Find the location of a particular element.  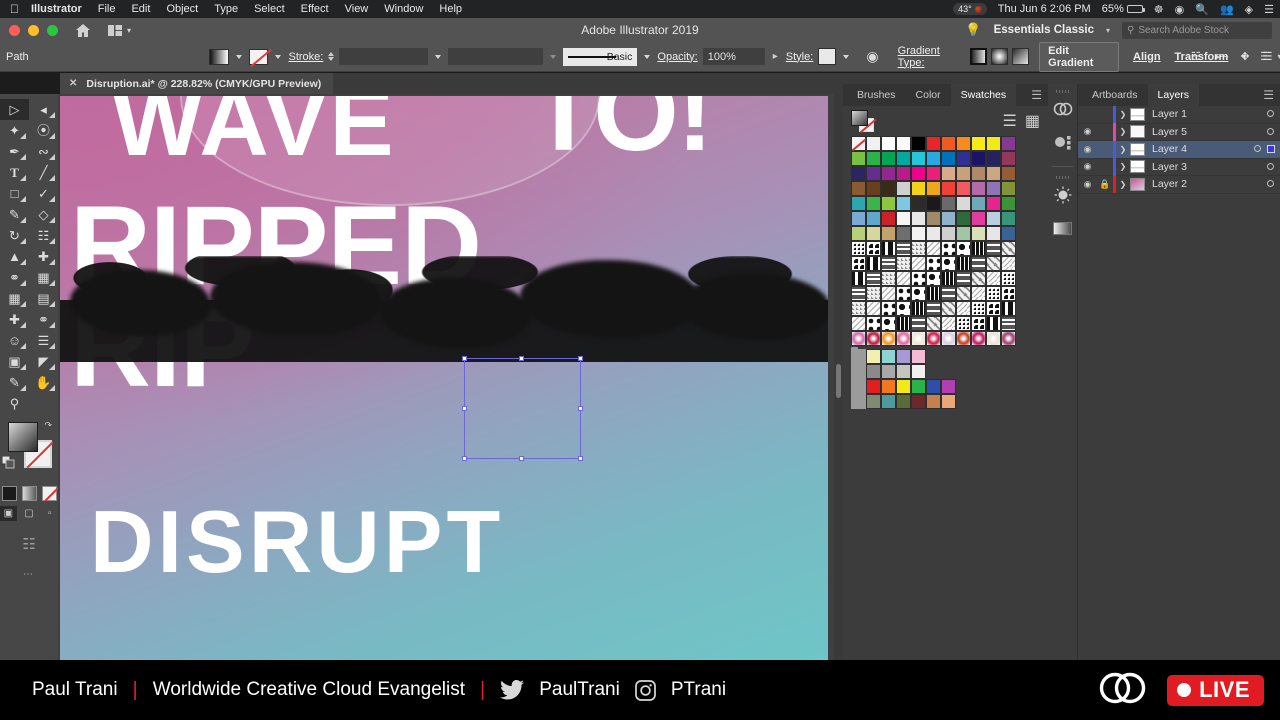

more-options-icon: ☰ is located at coordinates (1265, 56).